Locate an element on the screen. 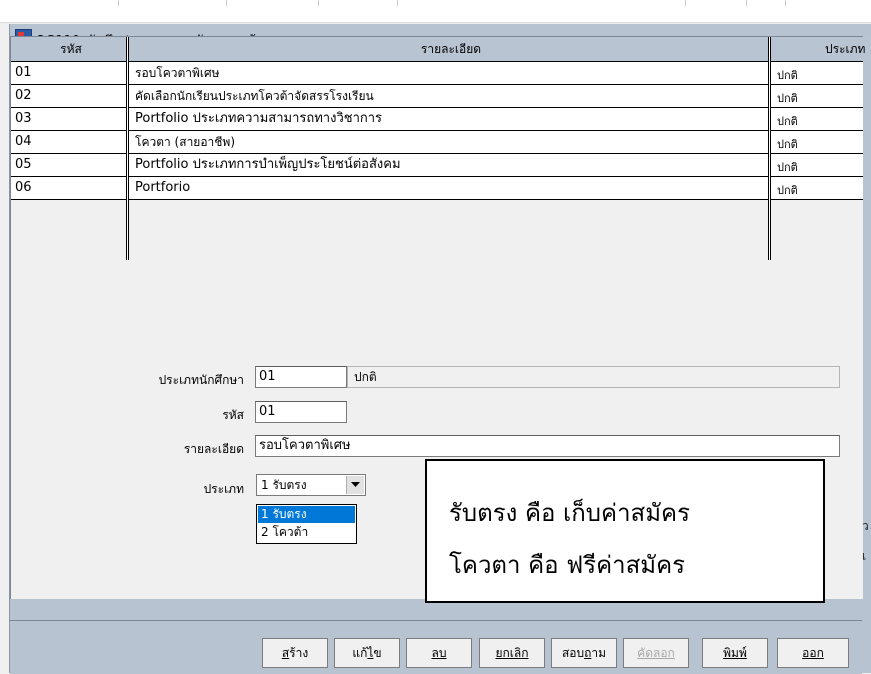 The width and height of the screenshot is (871, 674). annotation-line-2: โควตา คือ ฟรีค่าสมัคร is located at coordinates (567, 565).